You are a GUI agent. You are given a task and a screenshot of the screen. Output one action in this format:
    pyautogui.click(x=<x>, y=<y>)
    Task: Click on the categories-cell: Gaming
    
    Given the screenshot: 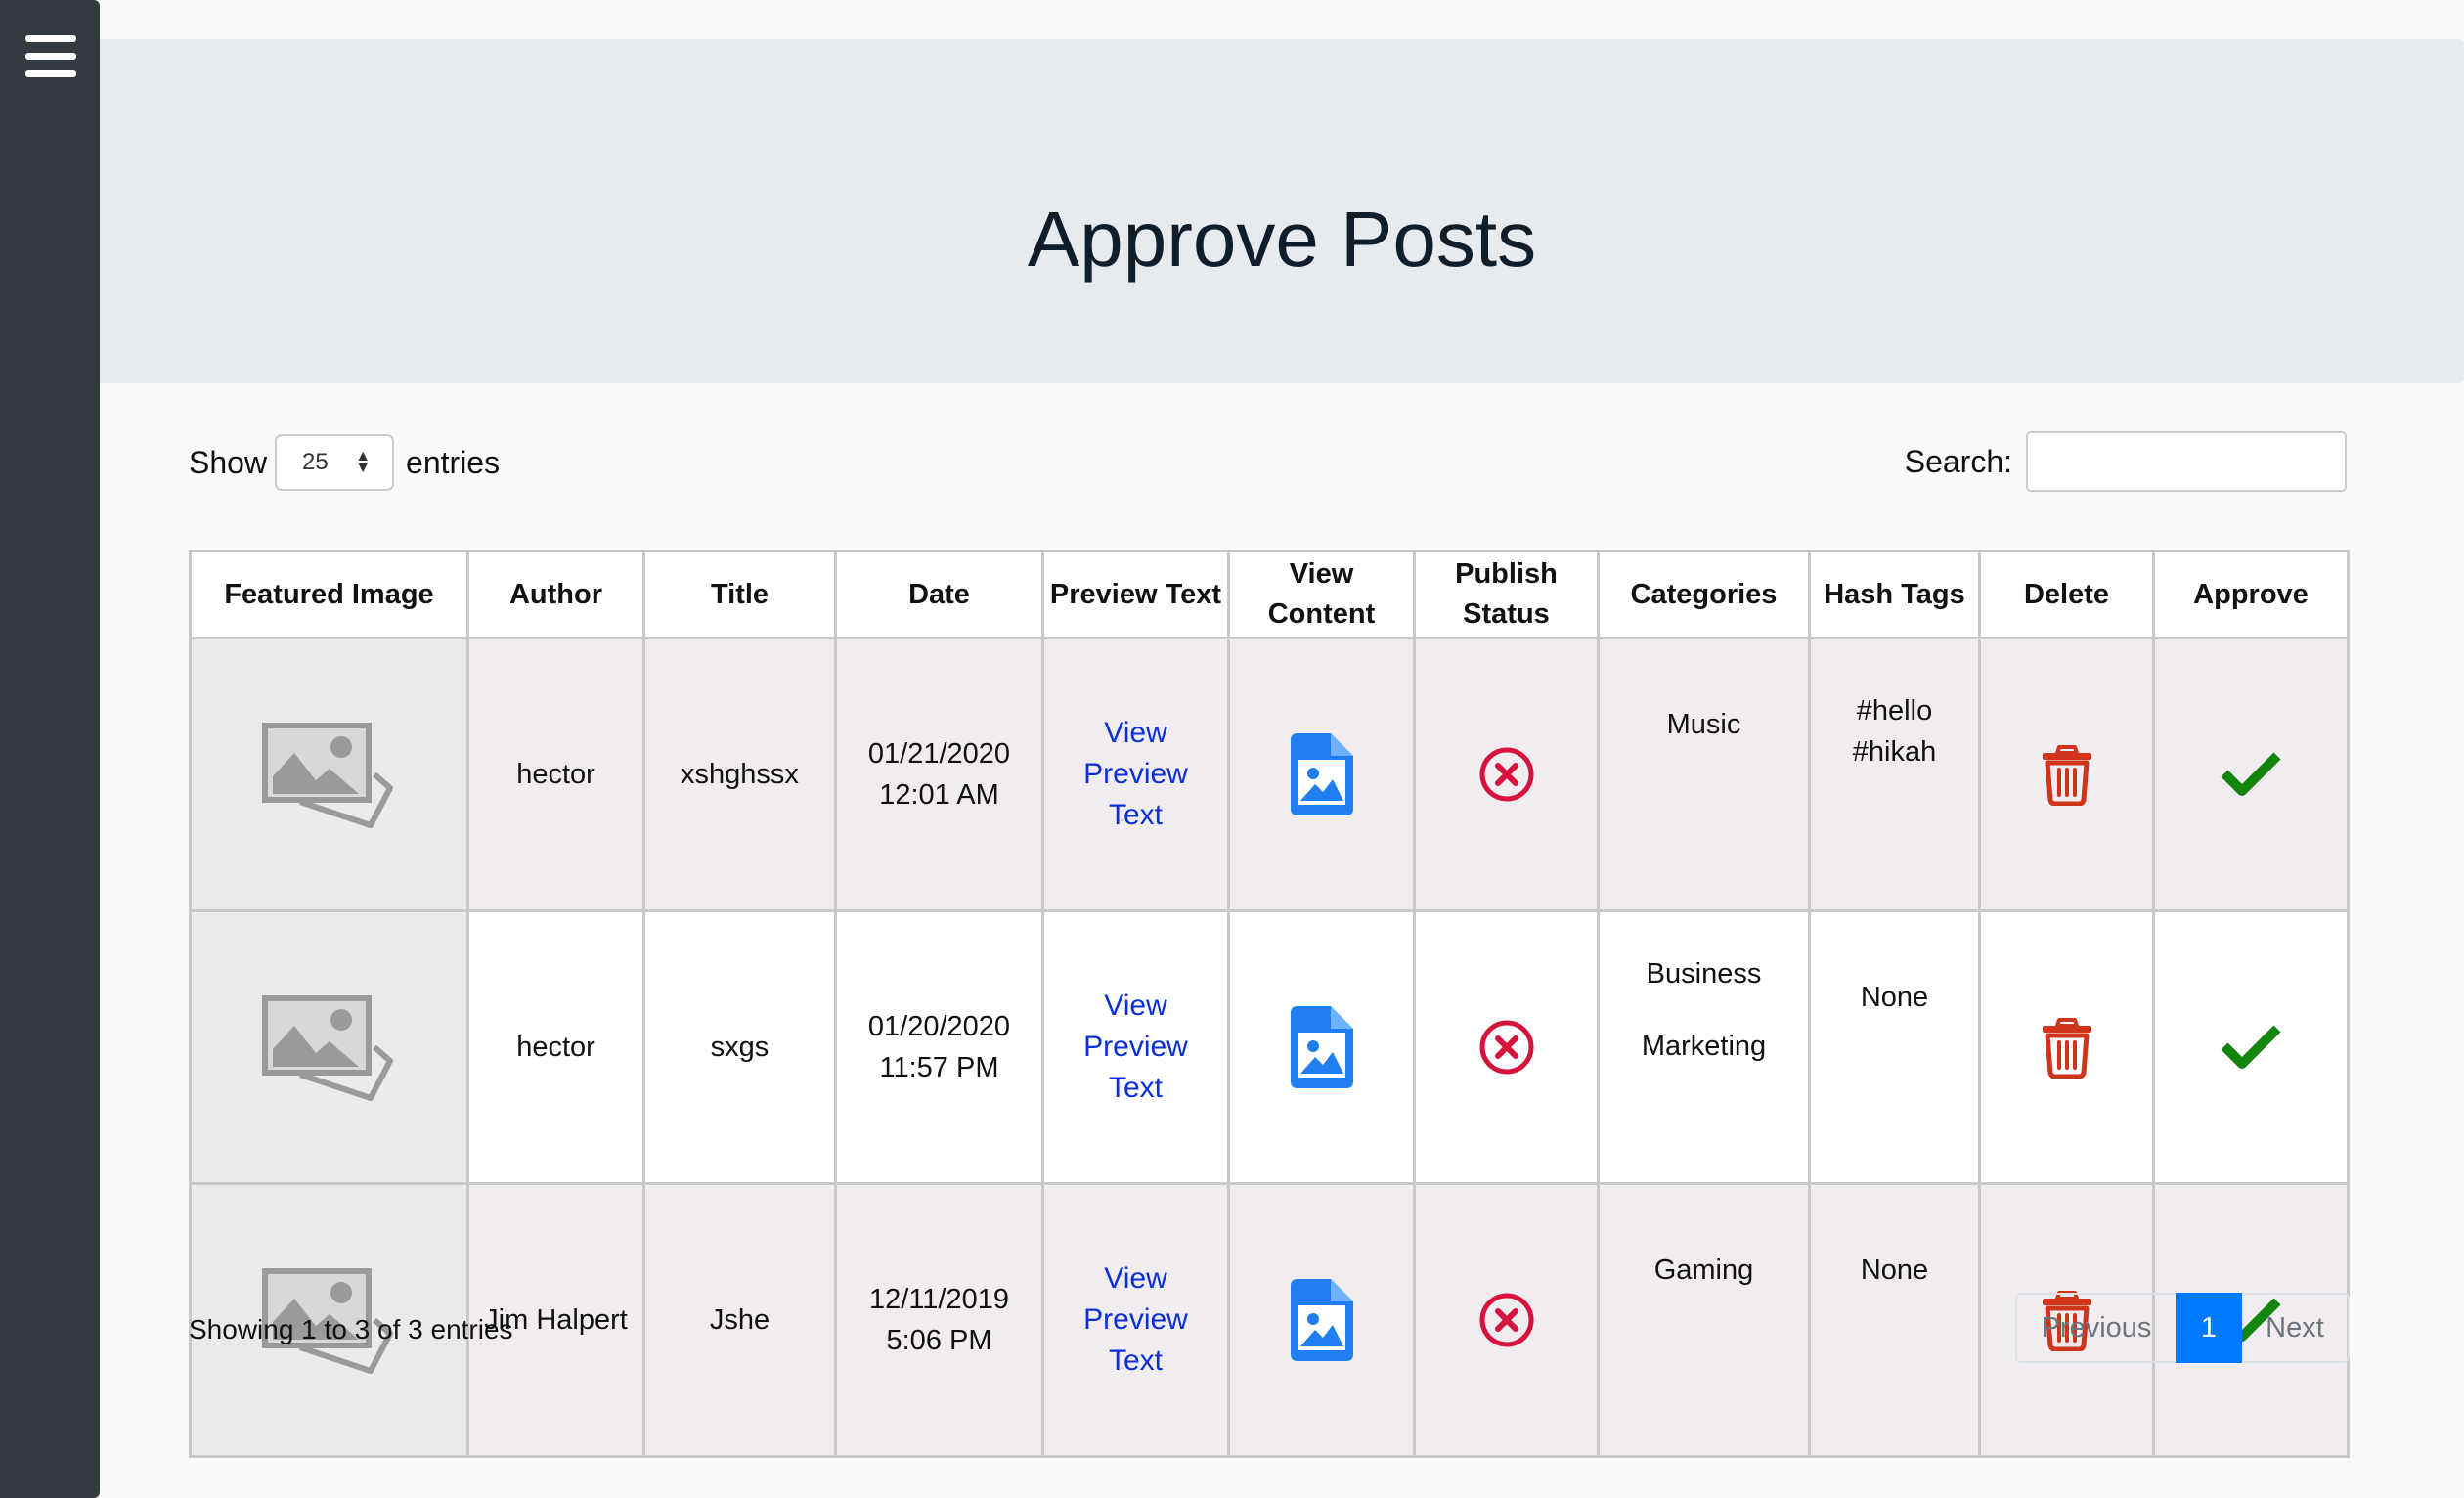 What is the action you would take?
    pyautogui.click(x=1704, y=1320)
    